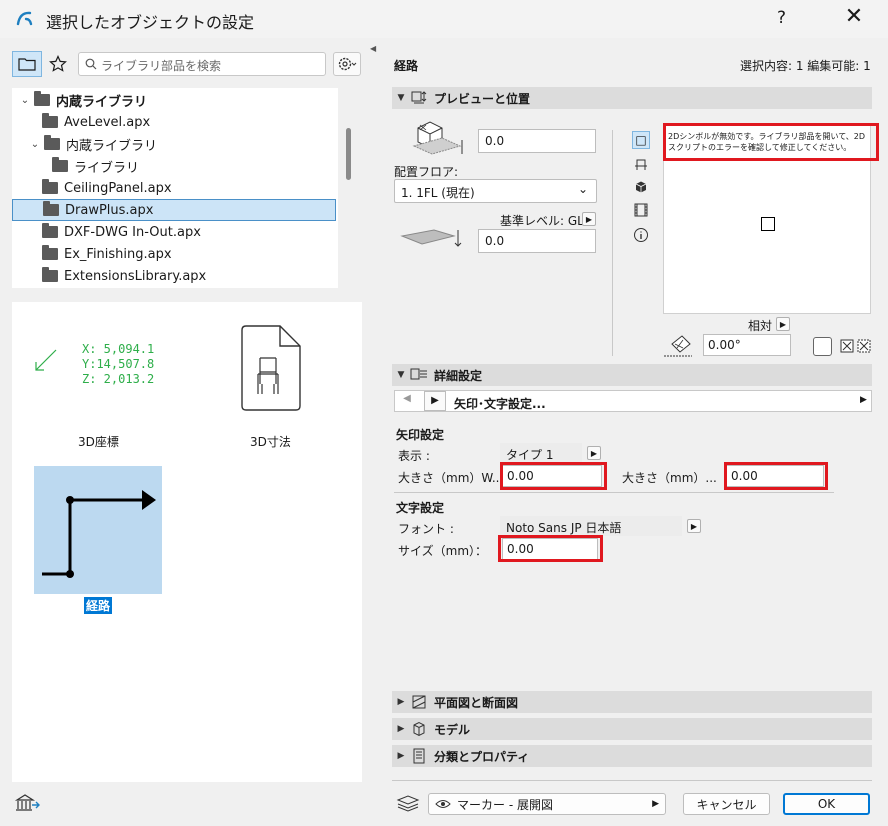  I want to click on offset-input: 0.0, so click(537, 141).